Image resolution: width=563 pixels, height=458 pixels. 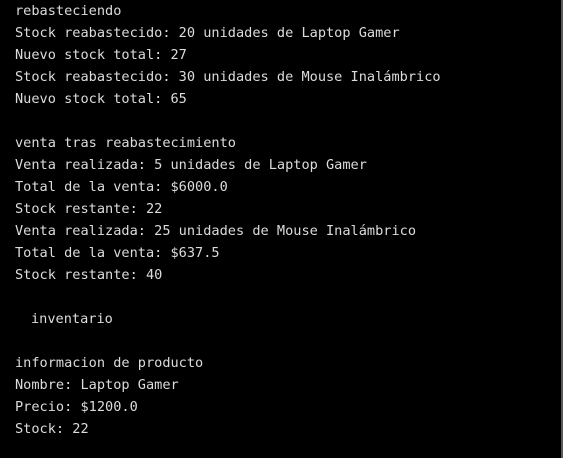 What do you see at coordinates (76, 407) in the screenshot?
I see `console-line: Precio: $1200.0` at bounding box center [76, 407].